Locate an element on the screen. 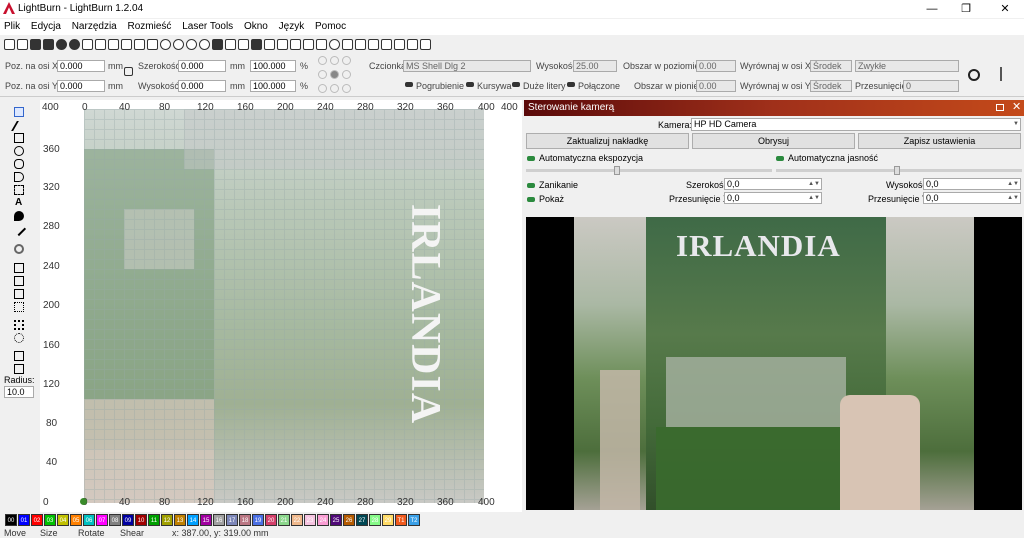 This screenshot has width=1024, height=538. palette-swatch-17: 17 is located at coordinates (232, 520).